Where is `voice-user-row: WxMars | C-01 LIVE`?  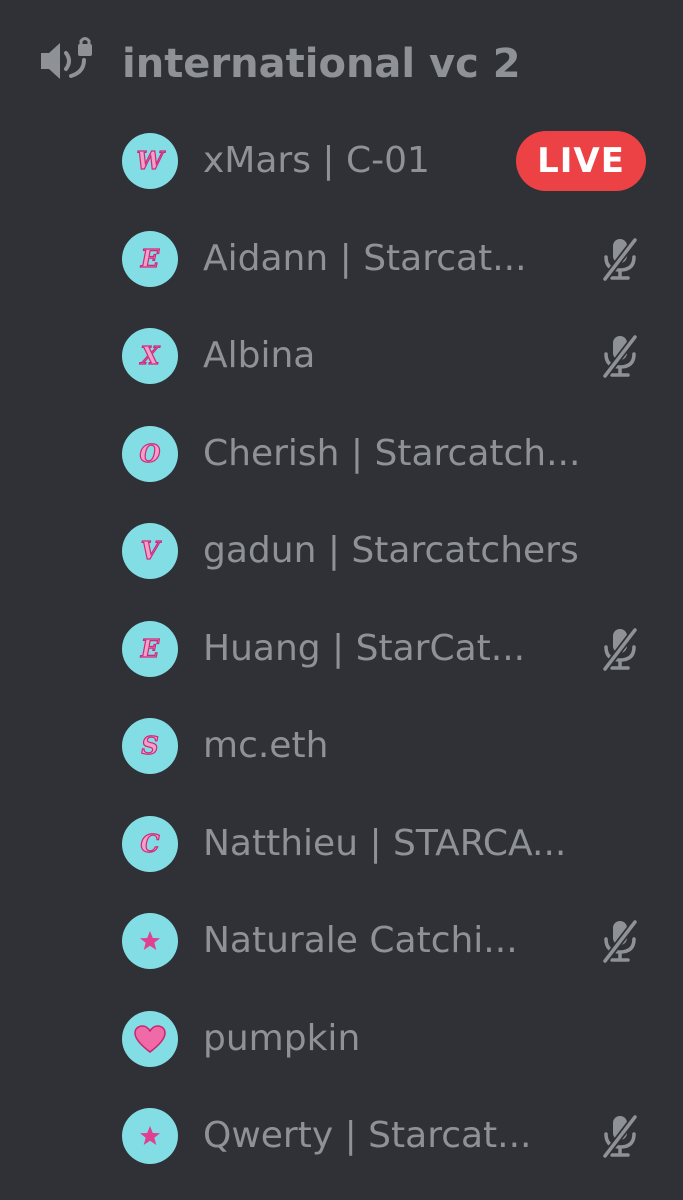
voice-user-row: WxMars | C-01 LIVE is located at coordinates (341, 161).